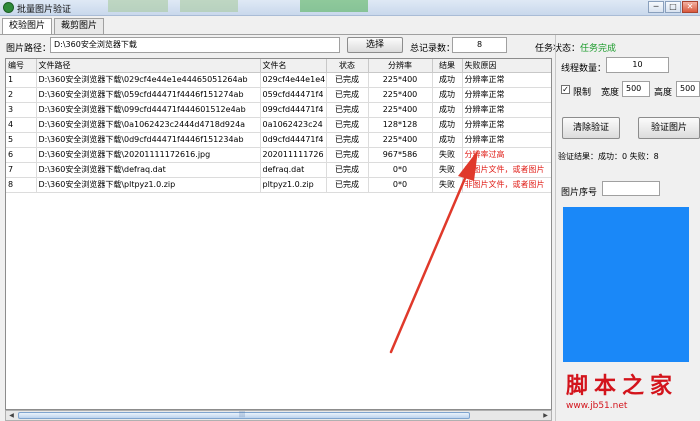 This screenshot has width=700, height=421. Describe the element at coordinates (148, 110) in the screenshot. I see `cell-path: D:\360安全浏览器下载\099cfd44471f444601512e4ab` at that location.